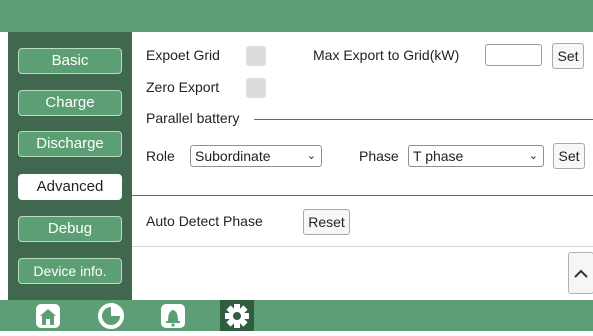  I want to click on sidebar-item-charge: Charge, so click(70, 103).